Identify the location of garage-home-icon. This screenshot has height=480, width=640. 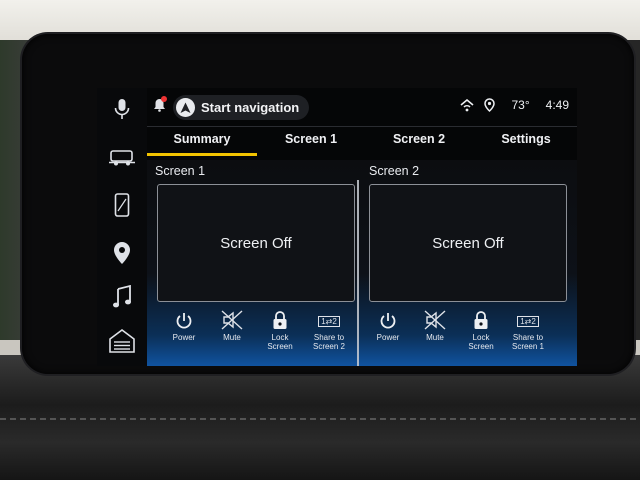
(122, 341).